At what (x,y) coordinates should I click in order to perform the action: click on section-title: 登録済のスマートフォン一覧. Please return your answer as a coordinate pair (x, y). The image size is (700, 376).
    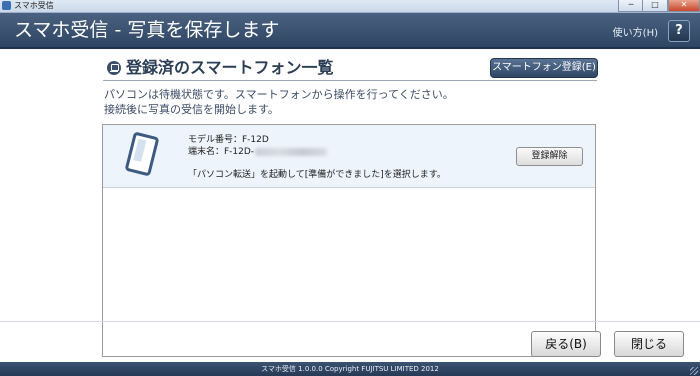
    Looking at the image, I should click on (230, 67).